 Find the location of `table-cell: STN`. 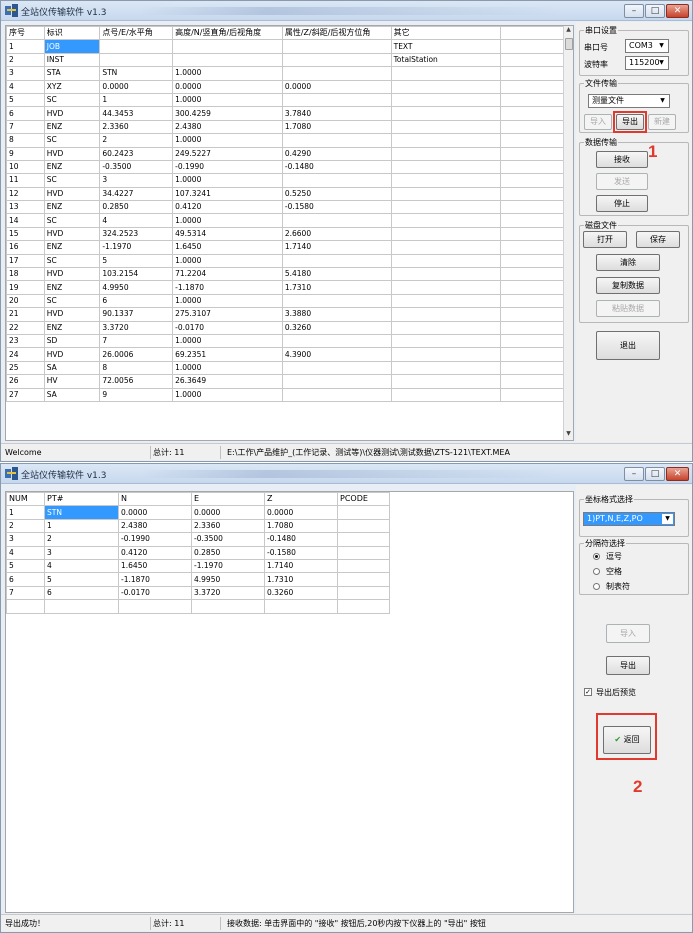

table-cell: STN is located at coordinates (81, 512).